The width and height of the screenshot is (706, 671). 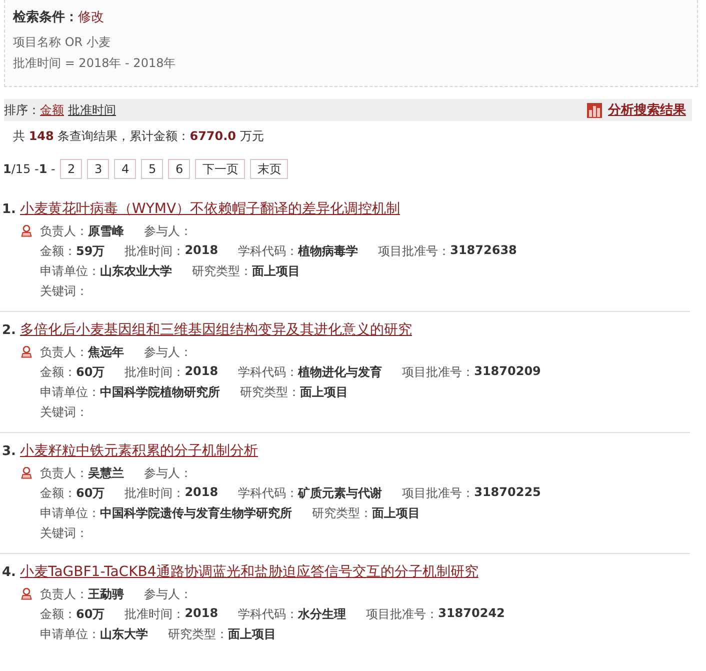 I want to click on bar-chart-icon, so click(x=594, y=110).